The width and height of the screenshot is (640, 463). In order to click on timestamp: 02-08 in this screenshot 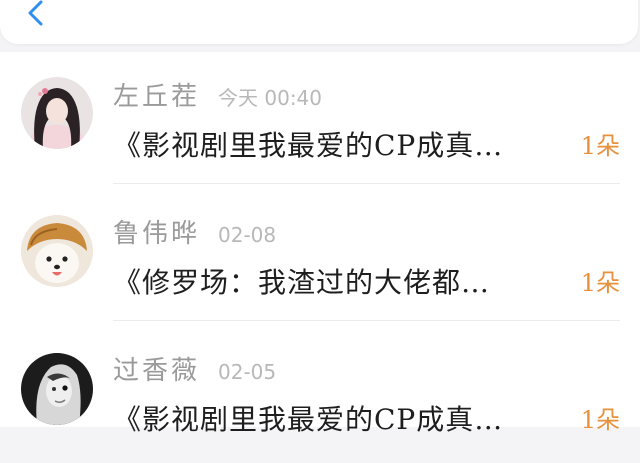, I will do `click(247, 235)`.